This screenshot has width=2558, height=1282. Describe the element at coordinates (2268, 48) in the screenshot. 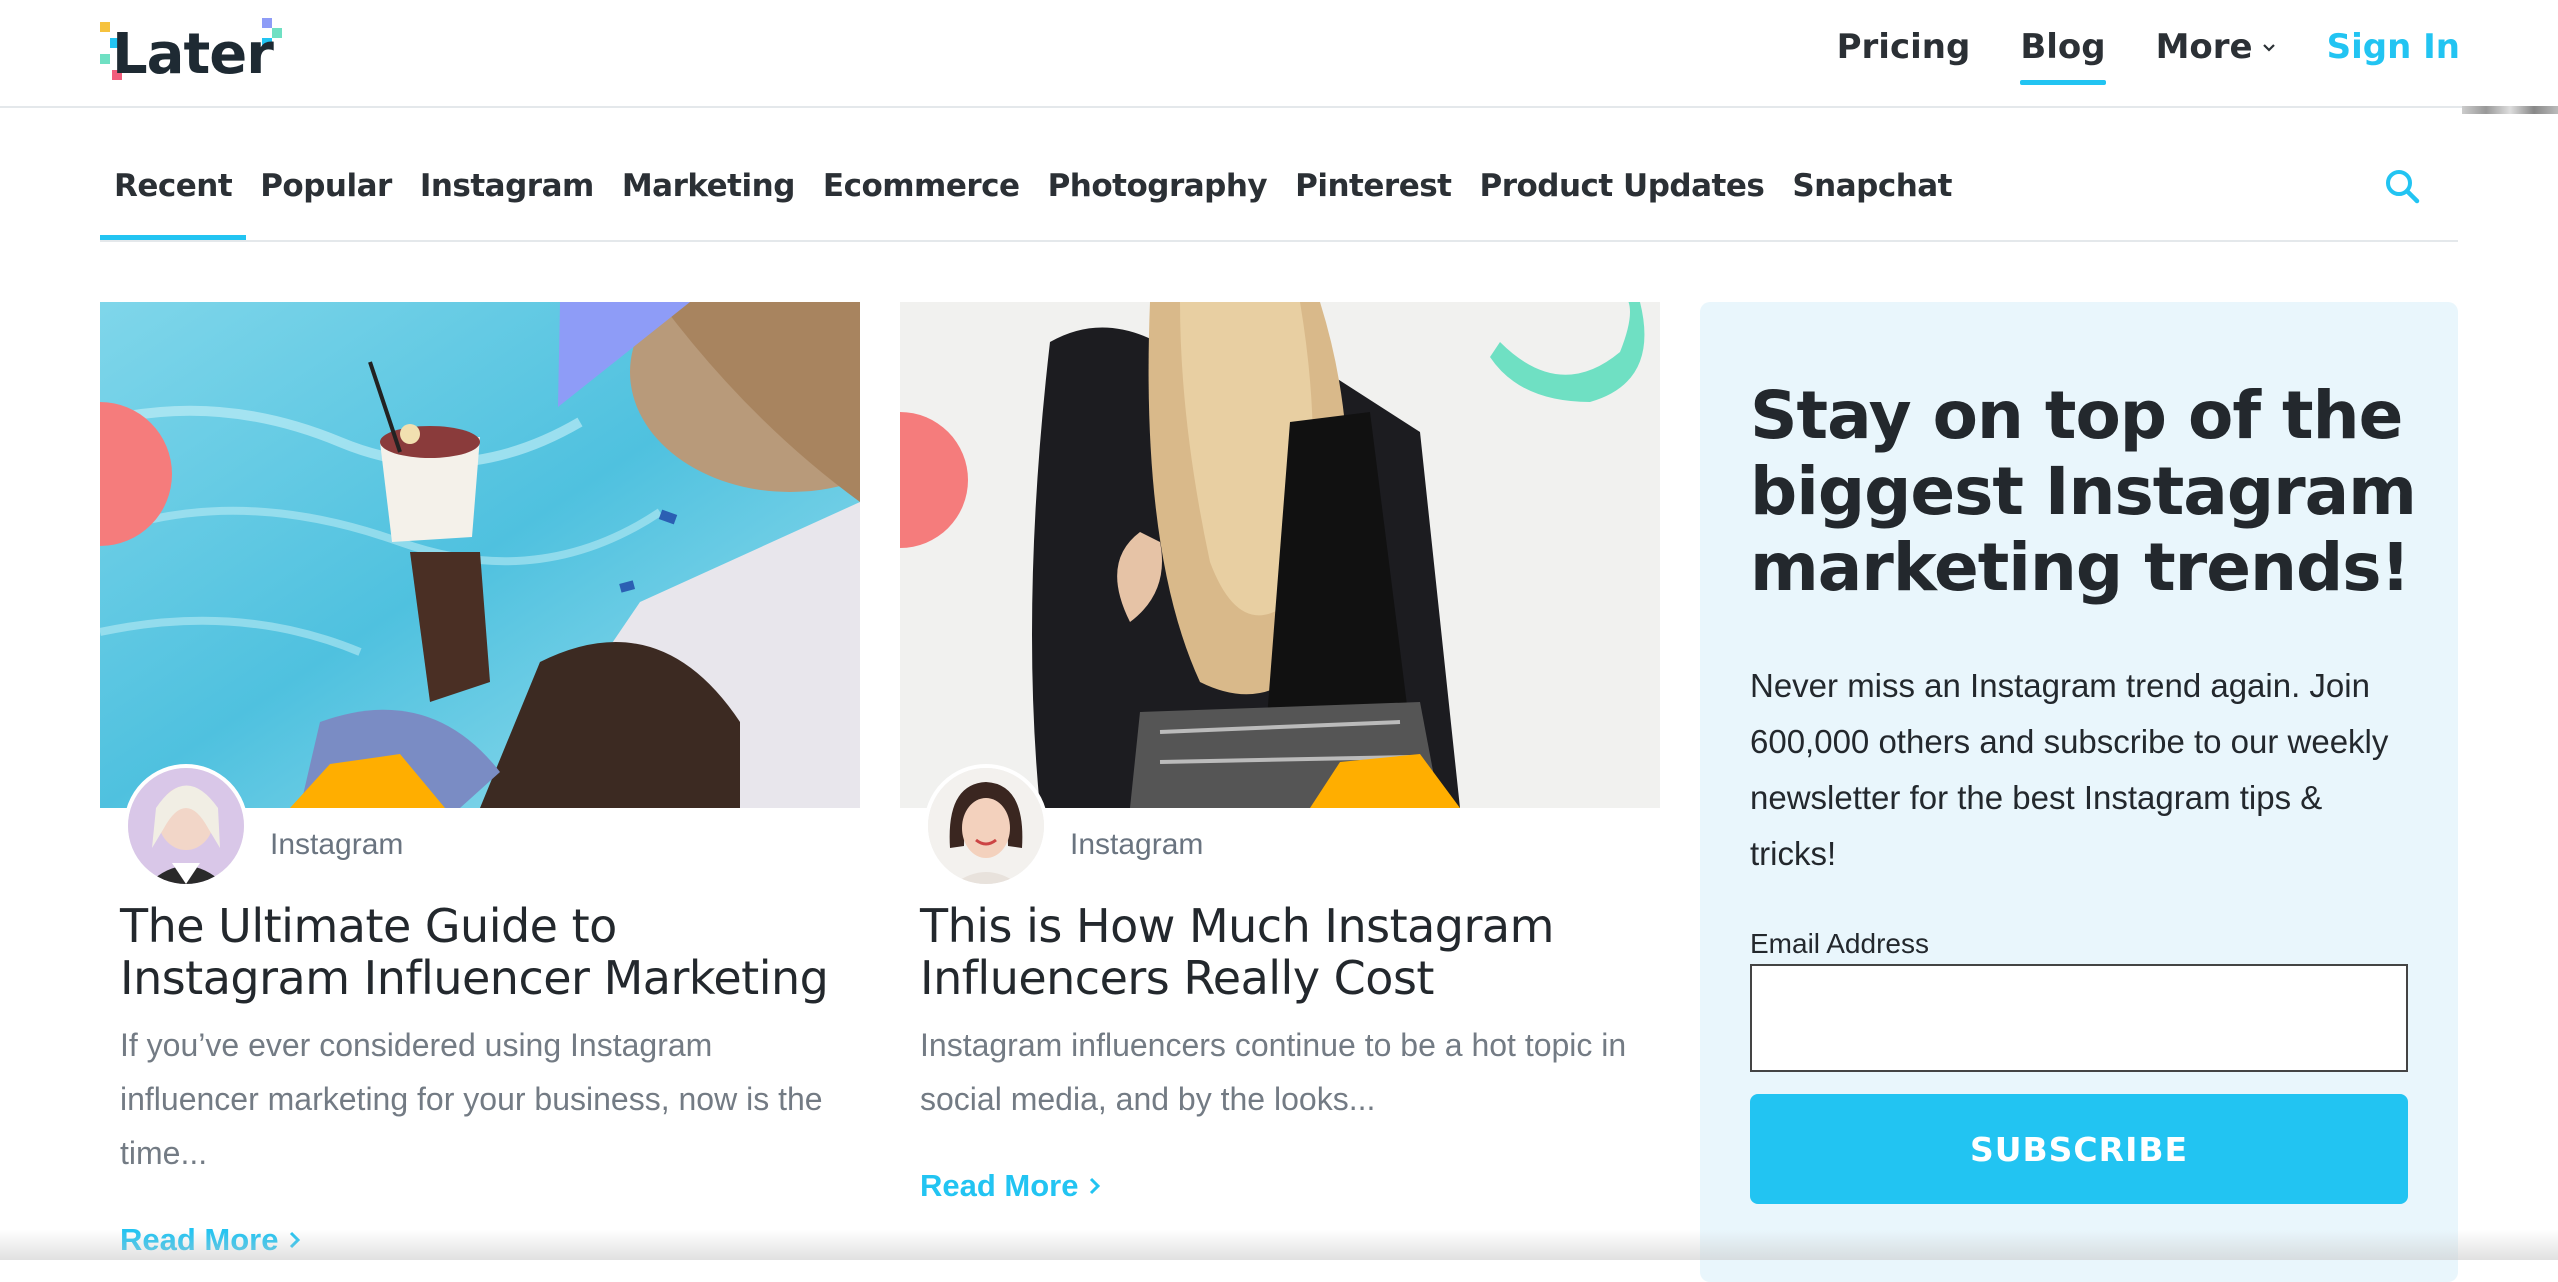

I see `chevron-down-icon` at that location.